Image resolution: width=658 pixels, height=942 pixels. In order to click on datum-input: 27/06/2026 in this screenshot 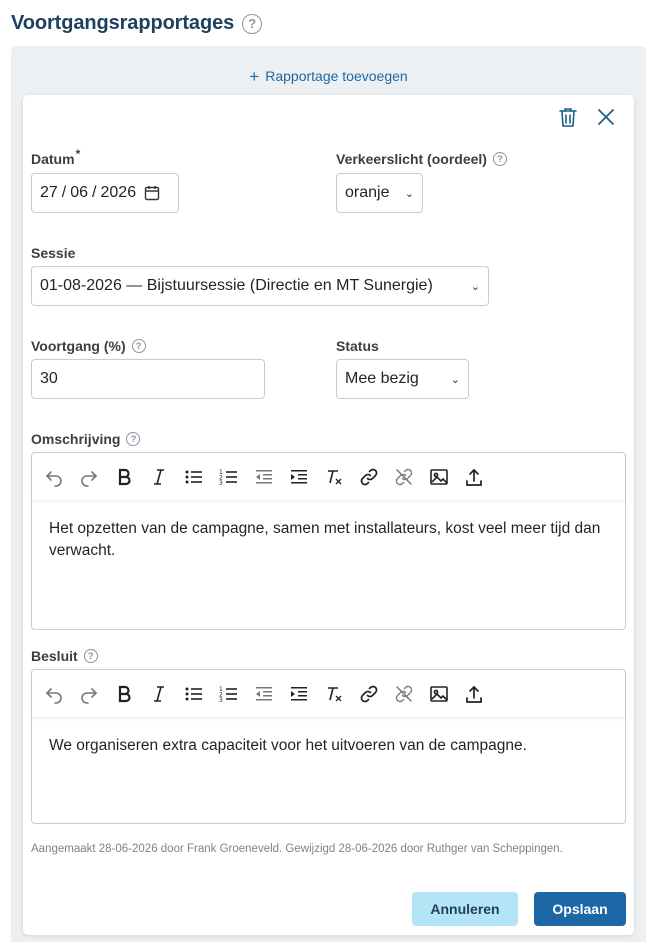, I will do `click(105, 193)`.